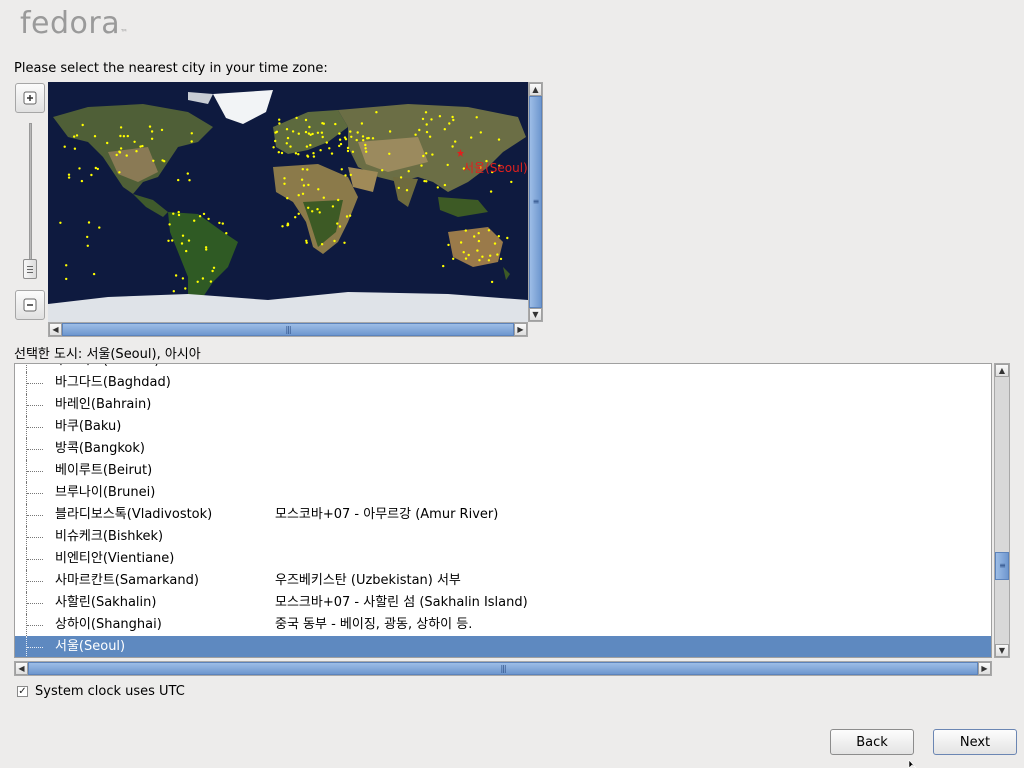  I want to click on city-row: 방콕(Bangkok), so click(503, 449).